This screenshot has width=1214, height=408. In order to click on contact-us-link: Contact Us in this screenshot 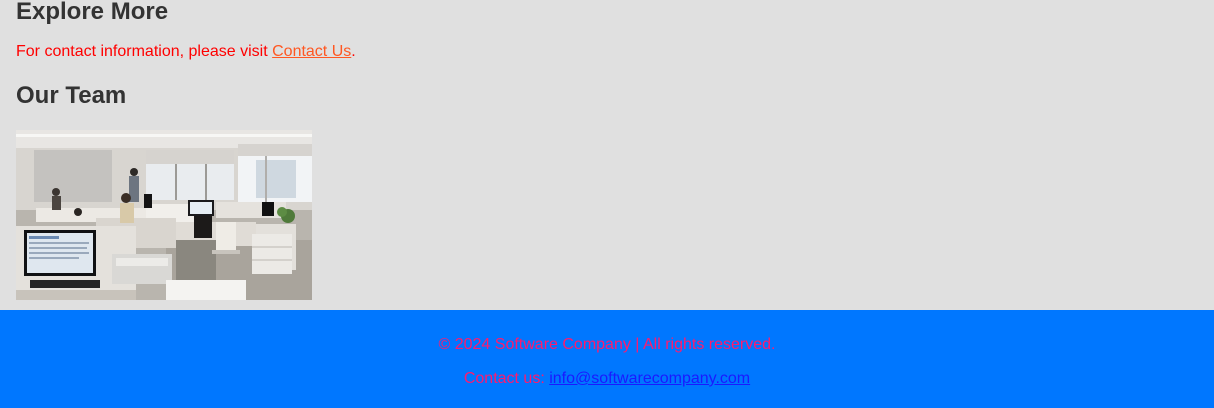, I will do `click(311, 51)`.